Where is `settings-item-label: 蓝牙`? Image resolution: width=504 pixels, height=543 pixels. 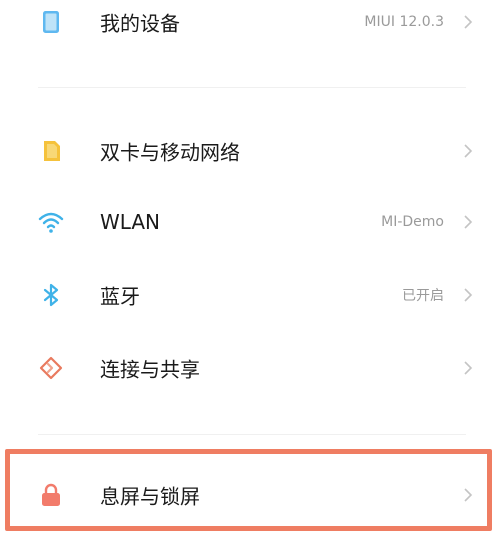 settings-item-label: 蓝牙 is located at coordinates (120, 296).